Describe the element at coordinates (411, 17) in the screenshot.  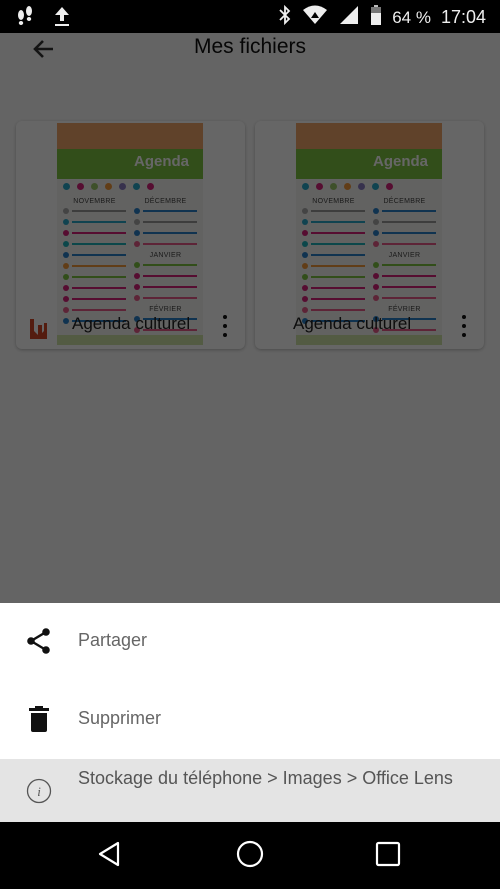
I see `battery-percent: 64 %` at that location.